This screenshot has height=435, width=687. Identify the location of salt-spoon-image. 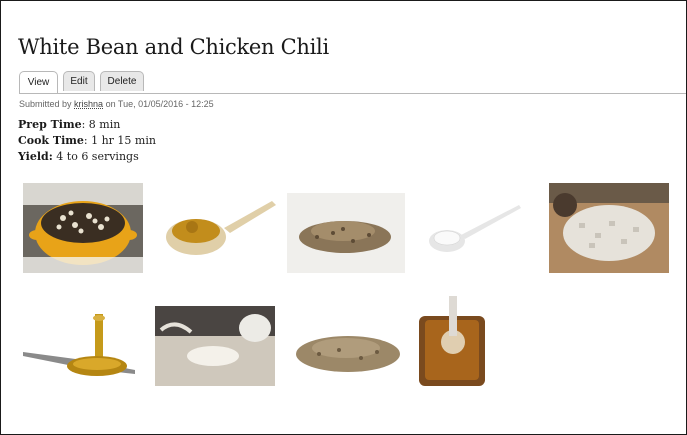
(475, 228).